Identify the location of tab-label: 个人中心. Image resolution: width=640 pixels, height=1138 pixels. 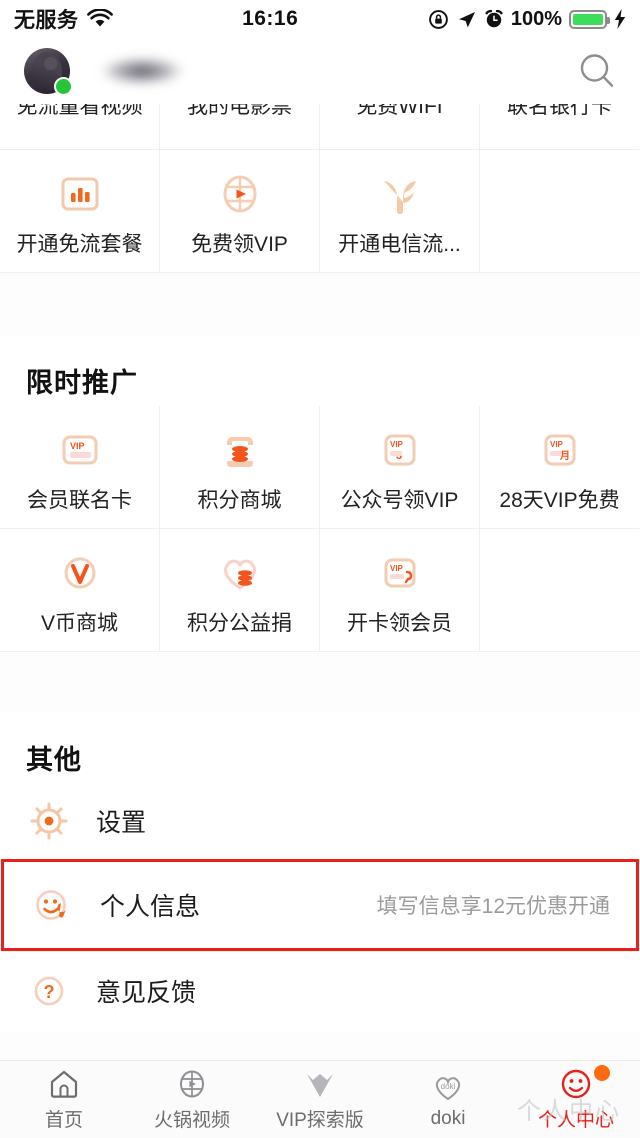
(575, 1120).